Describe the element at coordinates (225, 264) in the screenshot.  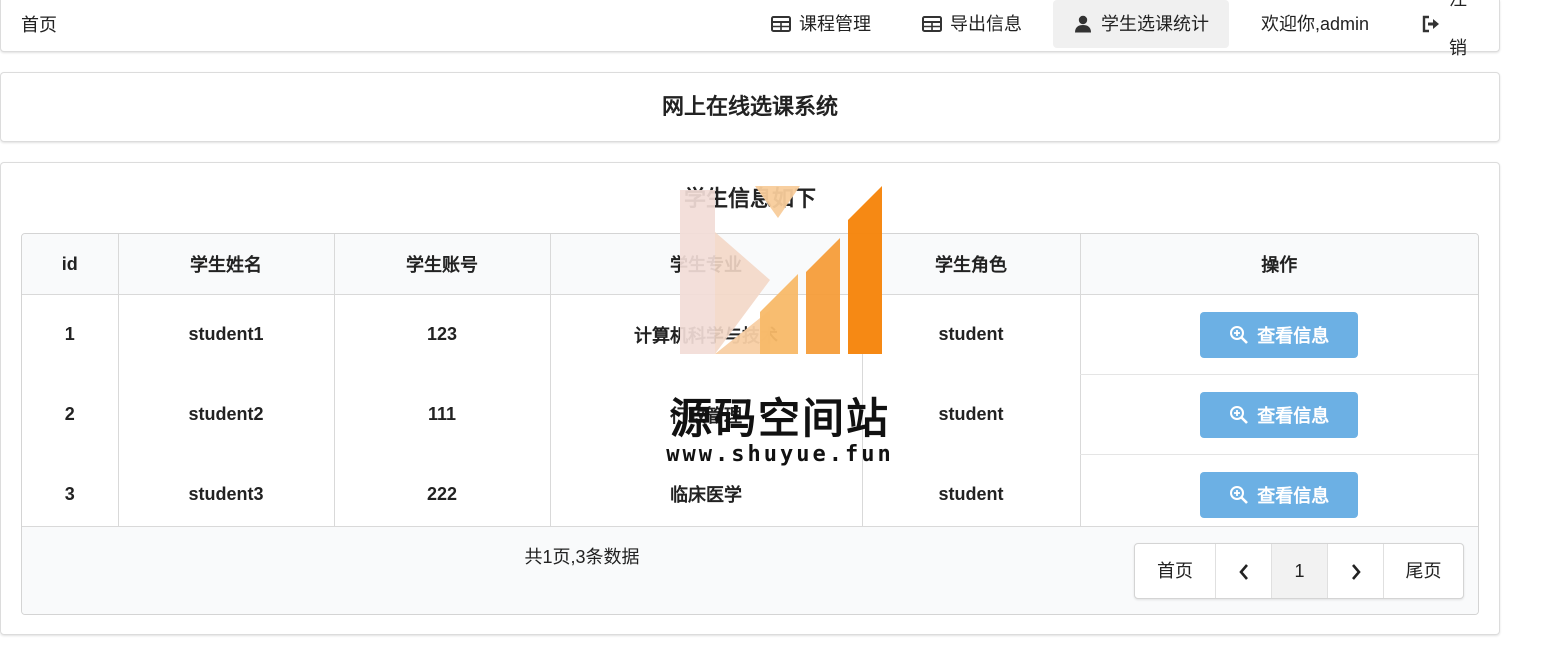
I see `column-header: 学生姓名` at that location.